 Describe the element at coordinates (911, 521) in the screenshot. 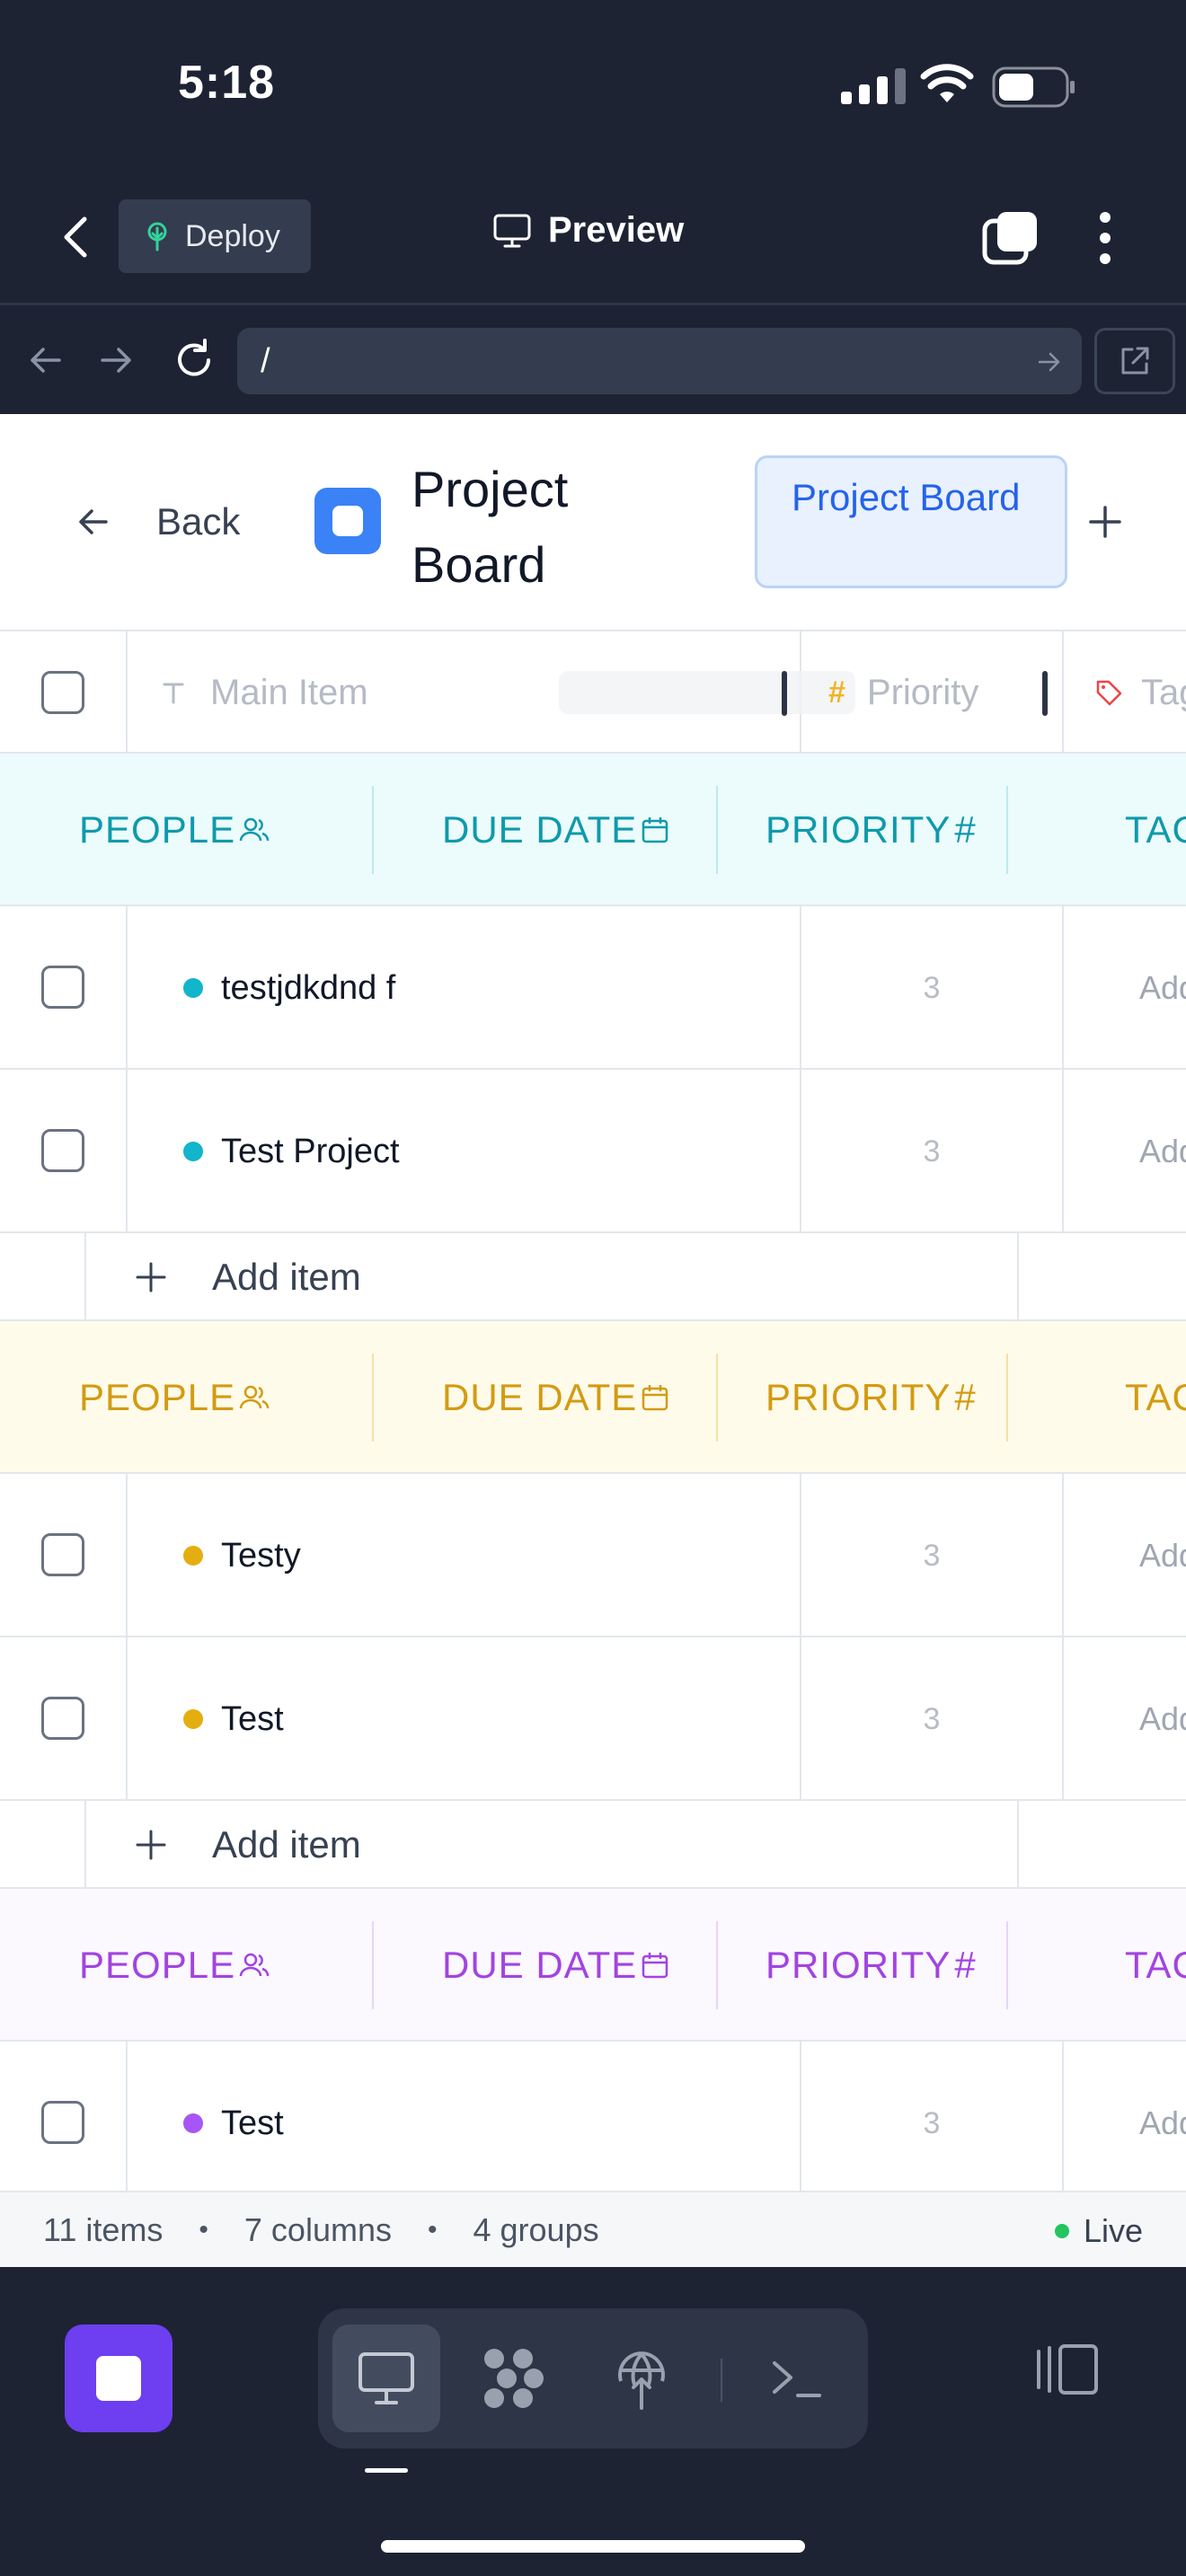

I see `tab-project-board: Project Board` at that location.